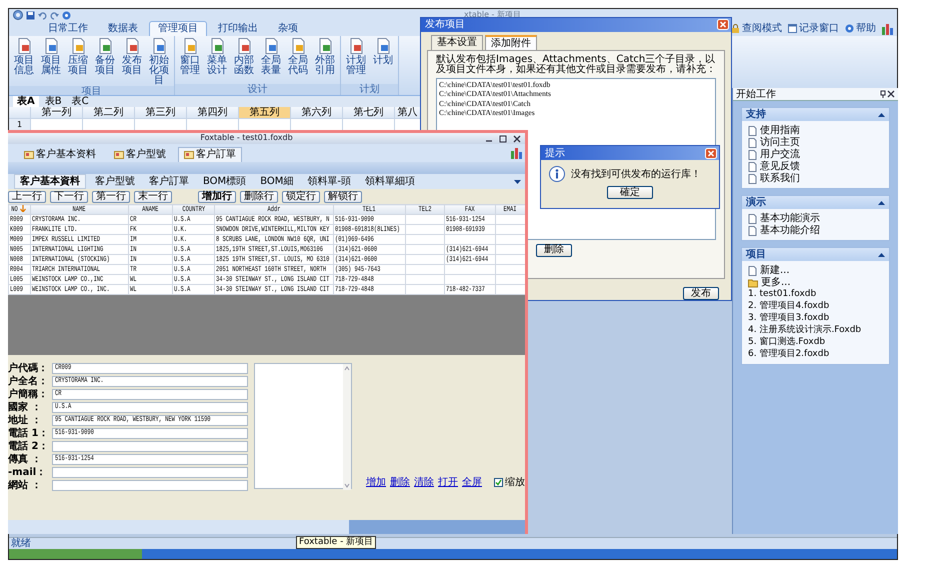 The image size is (928, 572). I want to click on window-tab: 客户基本资料, so click(60, 154).